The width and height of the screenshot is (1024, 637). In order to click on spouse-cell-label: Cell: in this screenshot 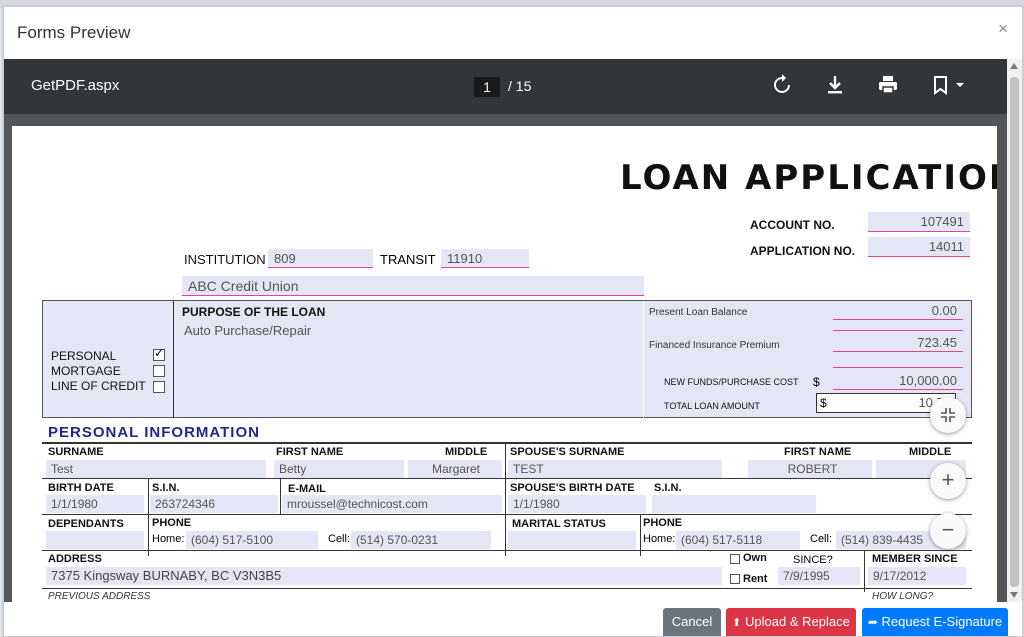, I will do `click(821, 539)`.